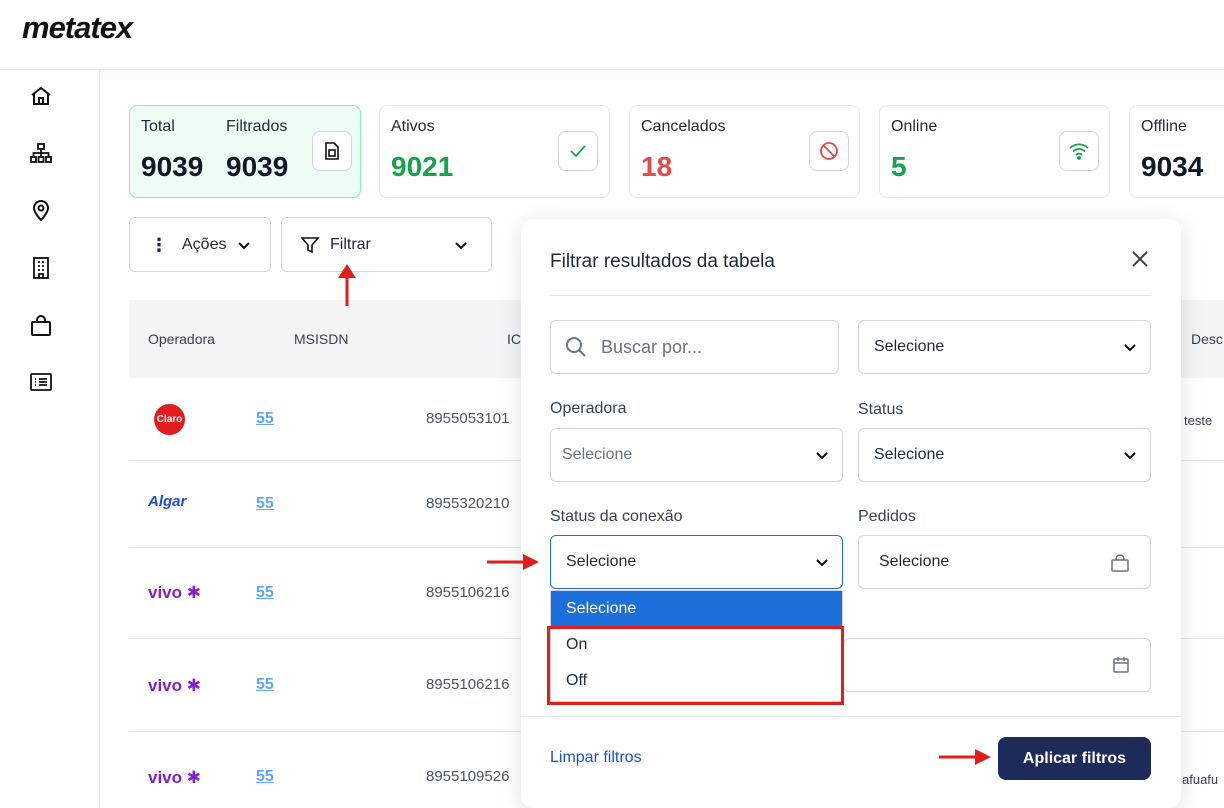  I want to click on iccid-cell: 8955320210, so click(468, 503).